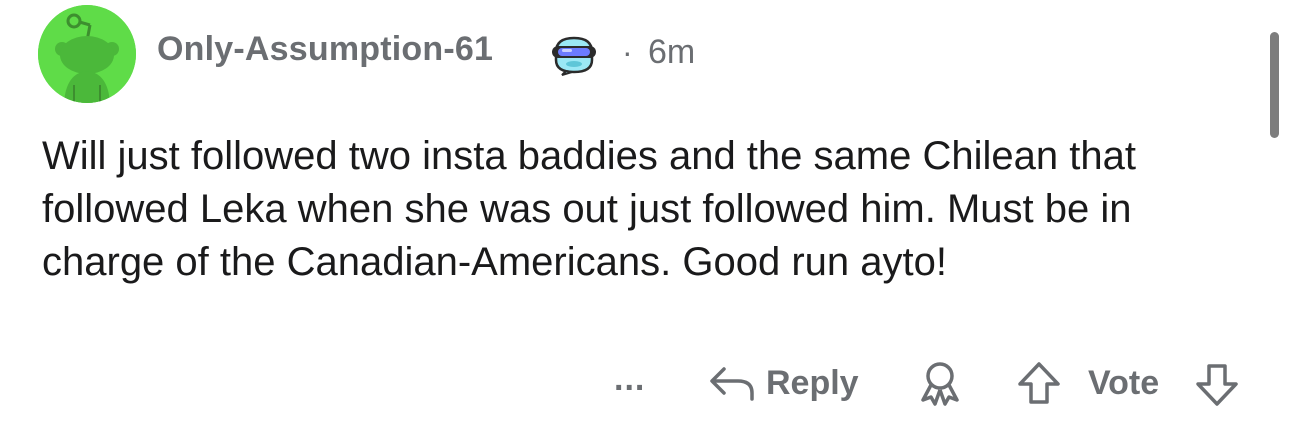 This screenshot has height=436, width=1290. I want to click on award-button, so click(940, 383).